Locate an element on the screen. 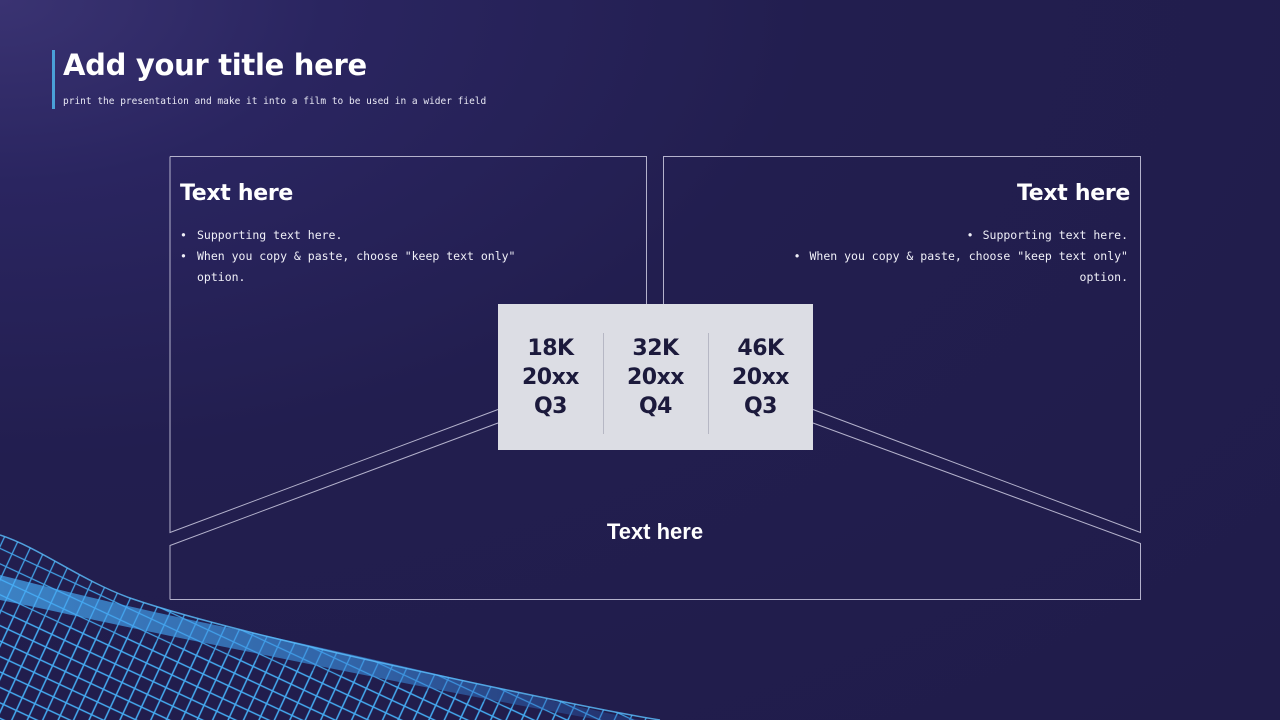 The height and width of the screenshot is (720, 1280). stat-quarter: Q4 is located at coordinates (655, 406).